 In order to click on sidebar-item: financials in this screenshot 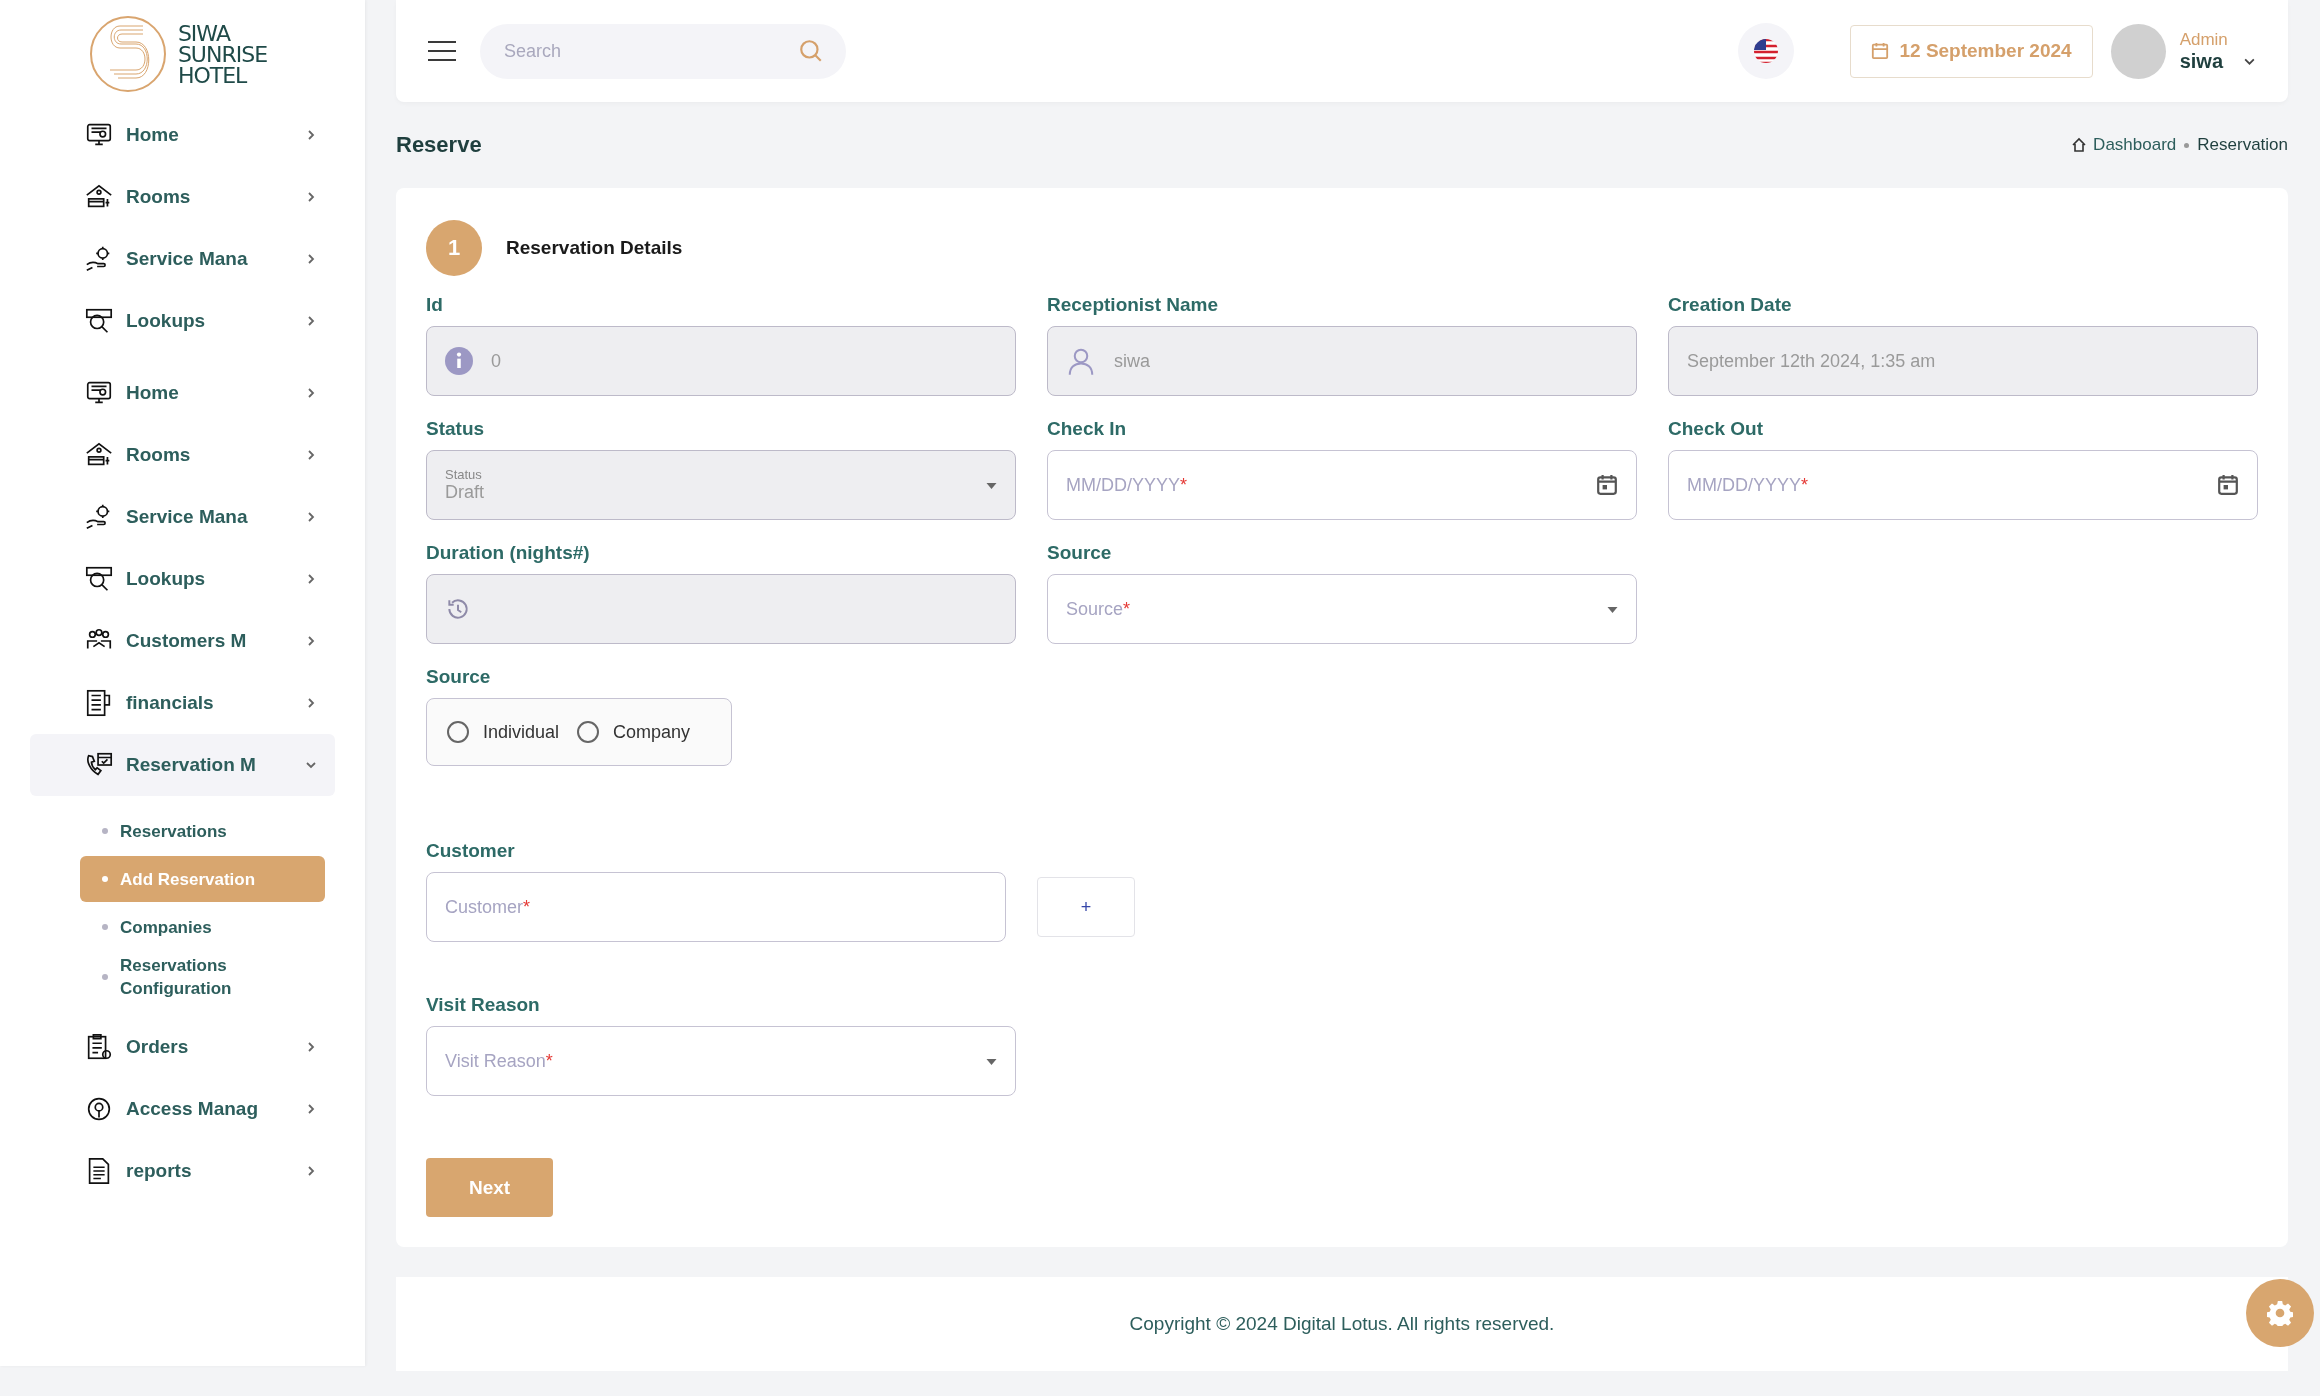, I will do `click(182, 703)`.